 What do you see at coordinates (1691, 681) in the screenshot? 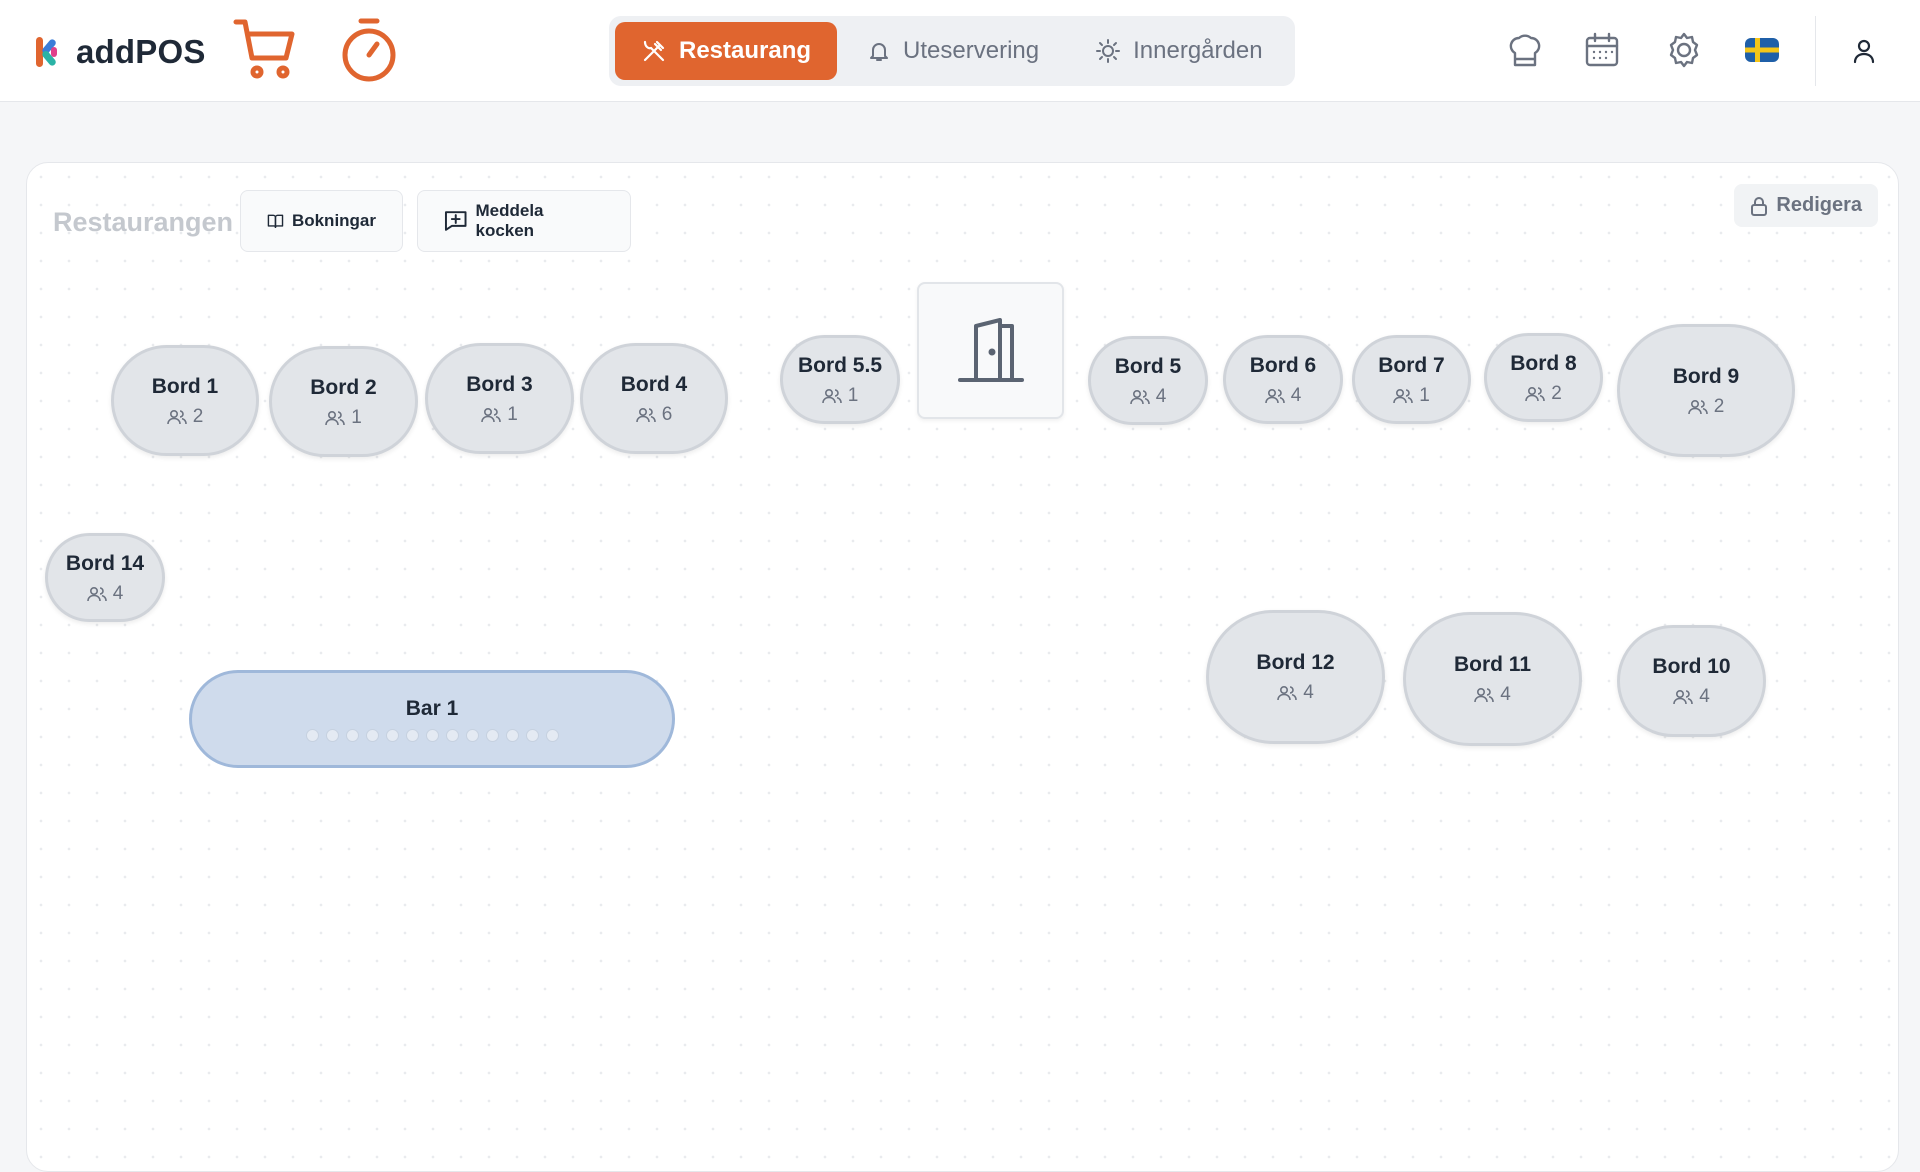
I see `table-bord-10: Bord 10 4` at bounding box center [1691, 681].